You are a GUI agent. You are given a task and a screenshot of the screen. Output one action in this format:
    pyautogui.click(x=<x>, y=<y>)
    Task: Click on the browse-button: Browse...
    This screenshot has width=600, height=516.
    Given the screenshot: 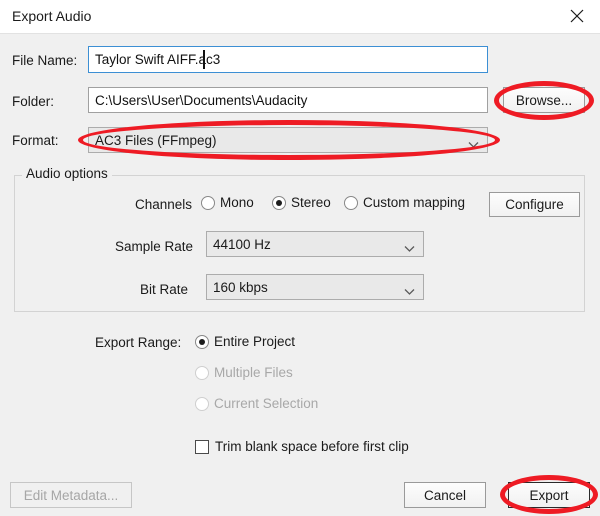 What is the action you would take?
    pyautogui.click(x=544, y=100)
    